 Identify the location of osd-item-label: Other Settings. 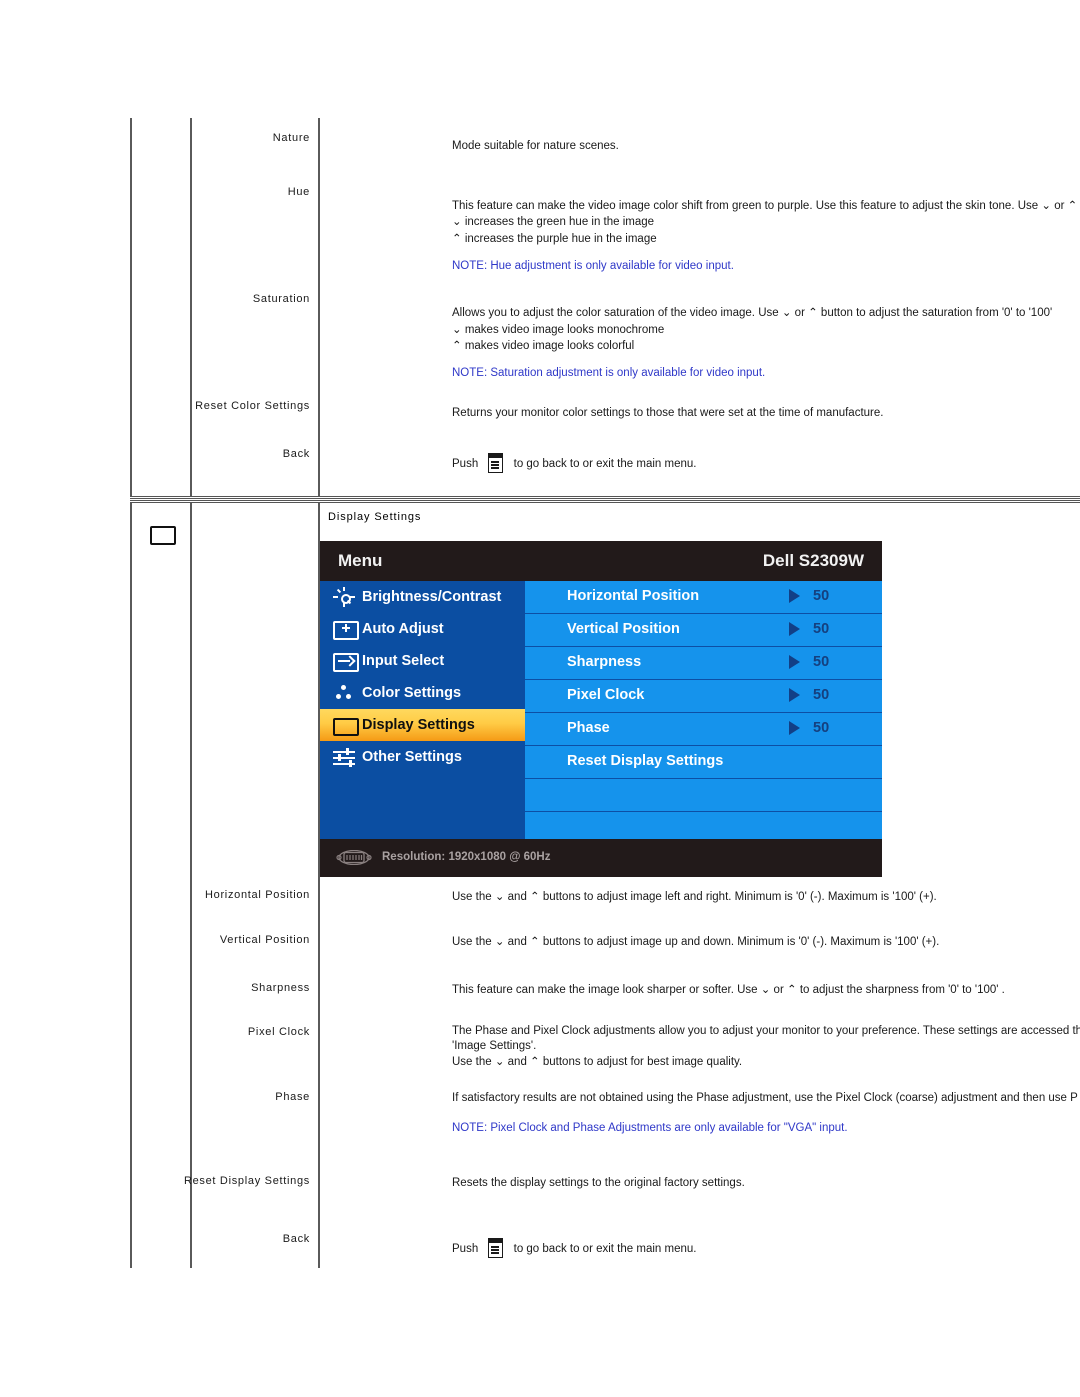
(412, 757).